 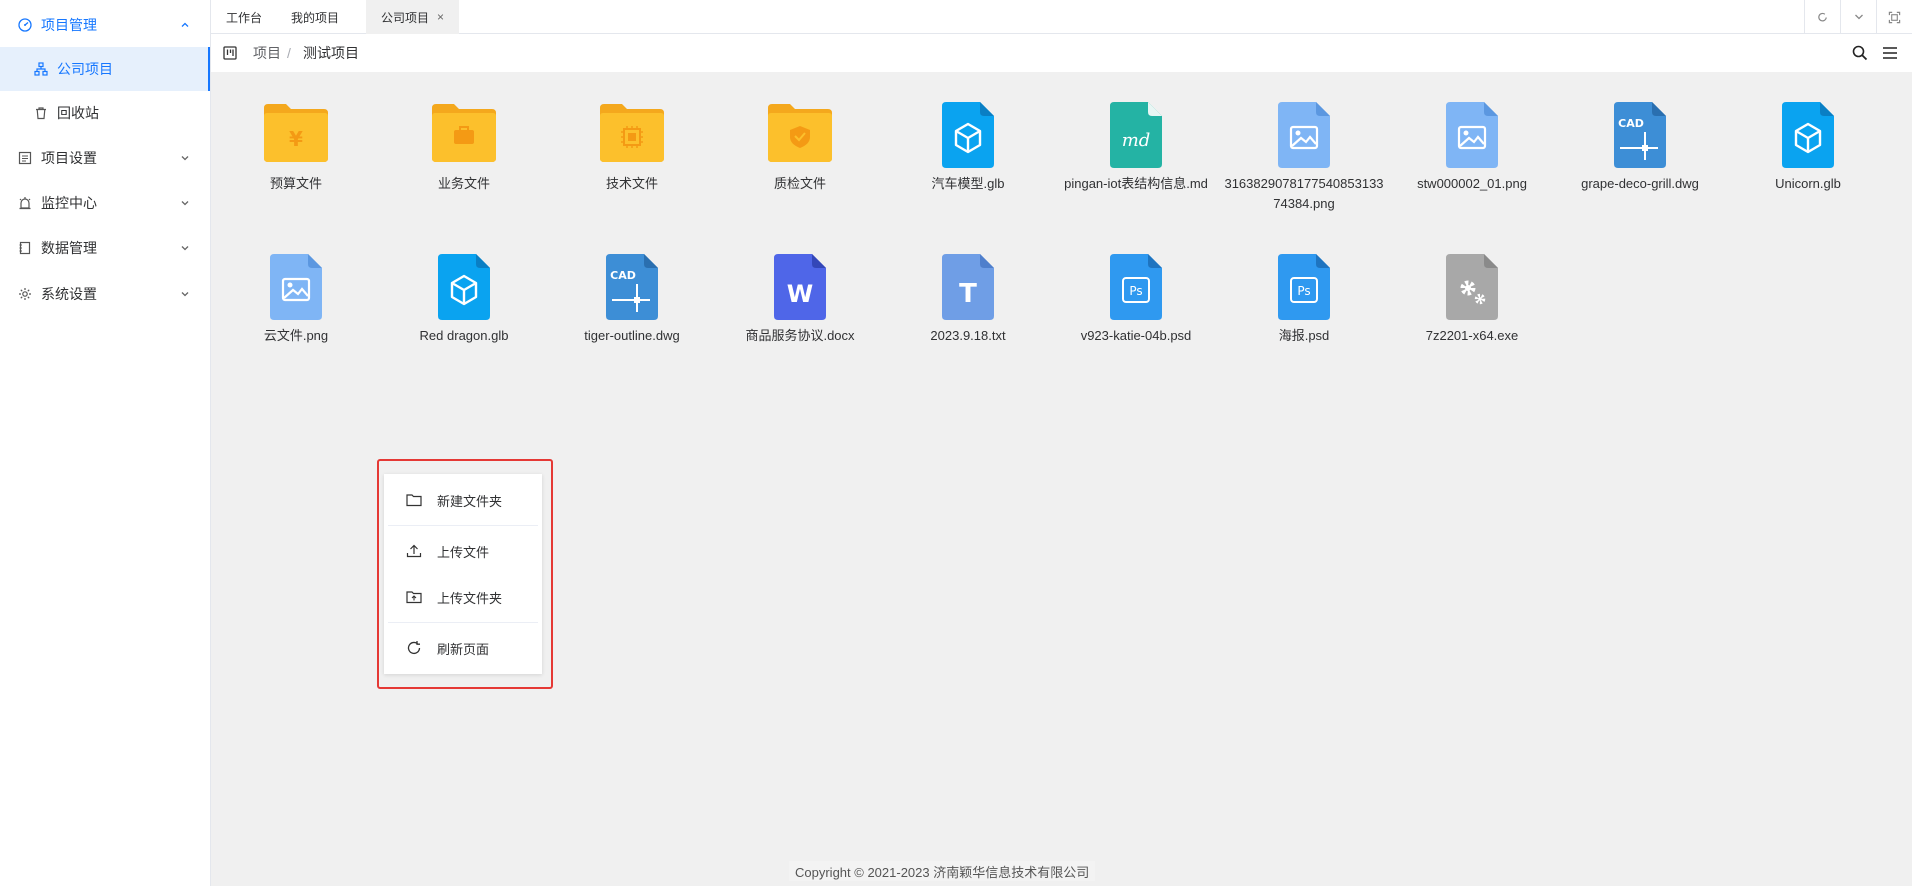 I want to click on file-item: CAD tiger-outline.dwg, so click(x=632, y=300).